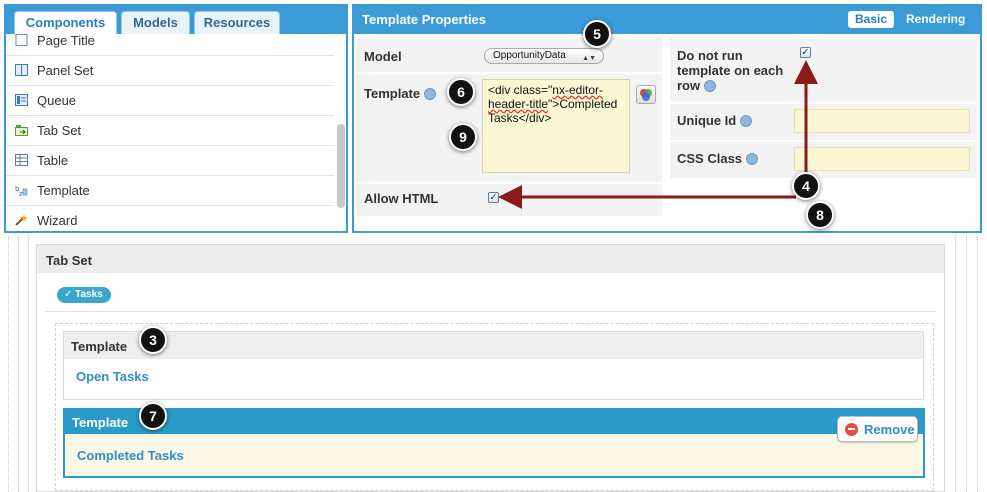 The image size is (987, 492). What do you see at coordinates (461, 92) in the screenshot?
I see `callout-badge-6: 6` at bounding box center [461, 92].